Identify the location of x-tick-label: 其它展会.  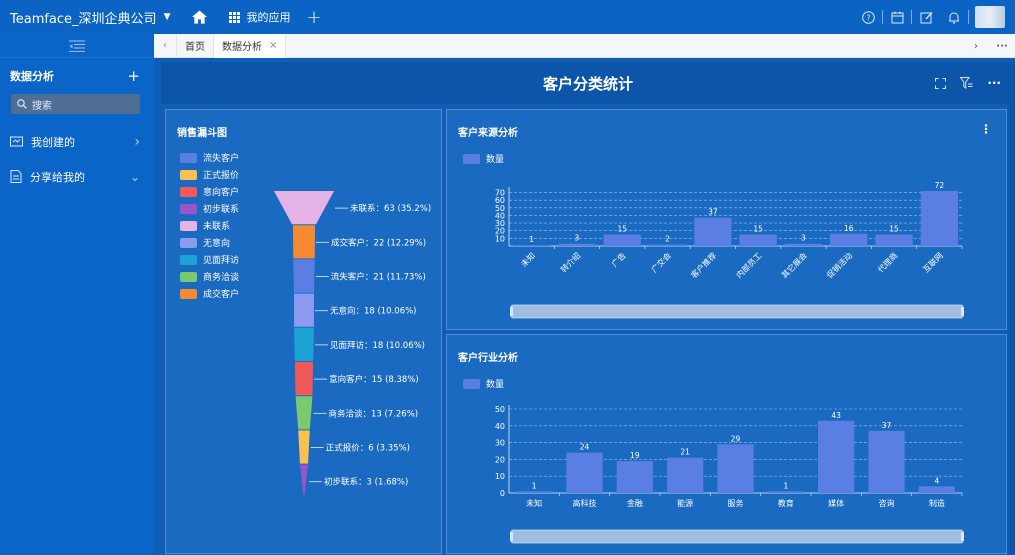
(794, 265).